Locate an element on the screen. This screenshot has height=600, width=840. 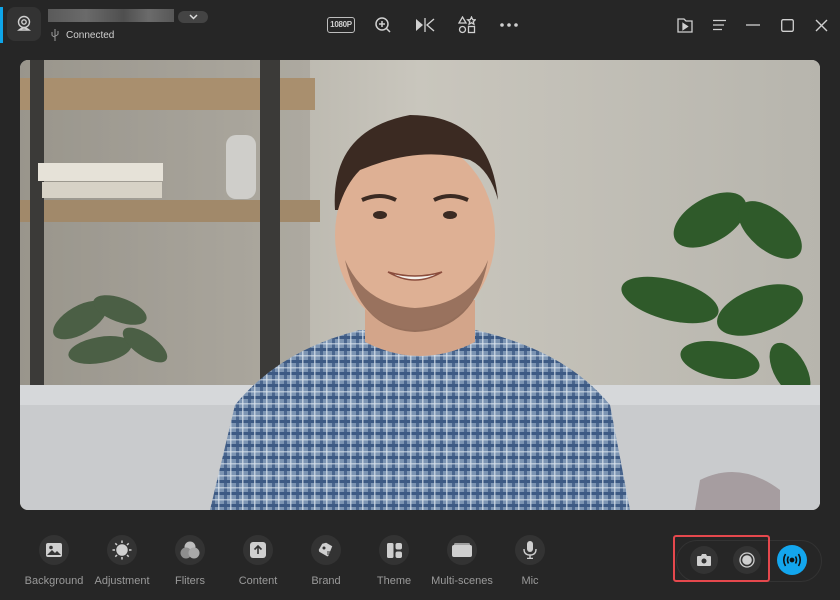
shapes-button is located at coordinates (467, 25).